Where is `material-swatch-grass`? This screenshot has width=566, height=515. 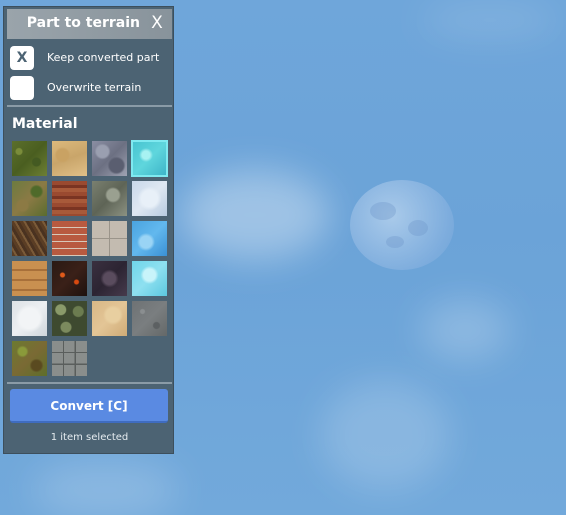
material-swatch-grass is located at coordinates (29, 158).